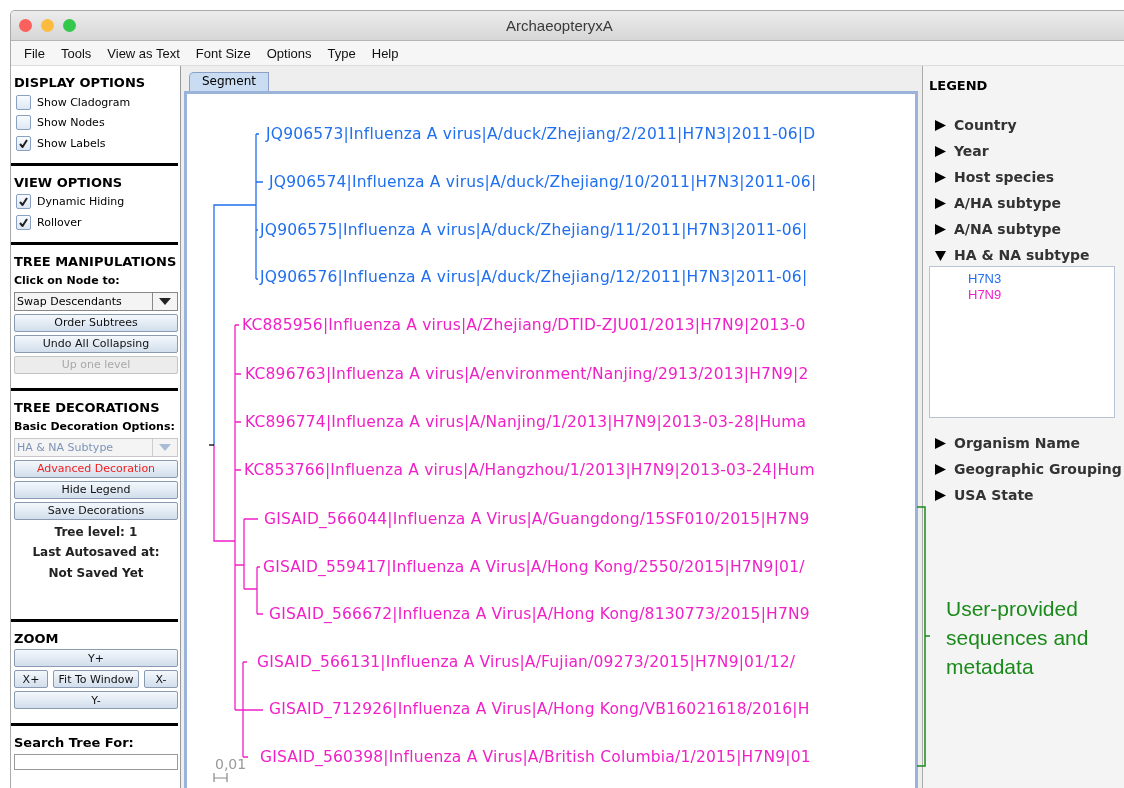 The height and width of the screenshot is (788, 1124). Describe the element at coordinates (1005, 443) in the screenshot. I see `legend-category: Organism Name` at that location.